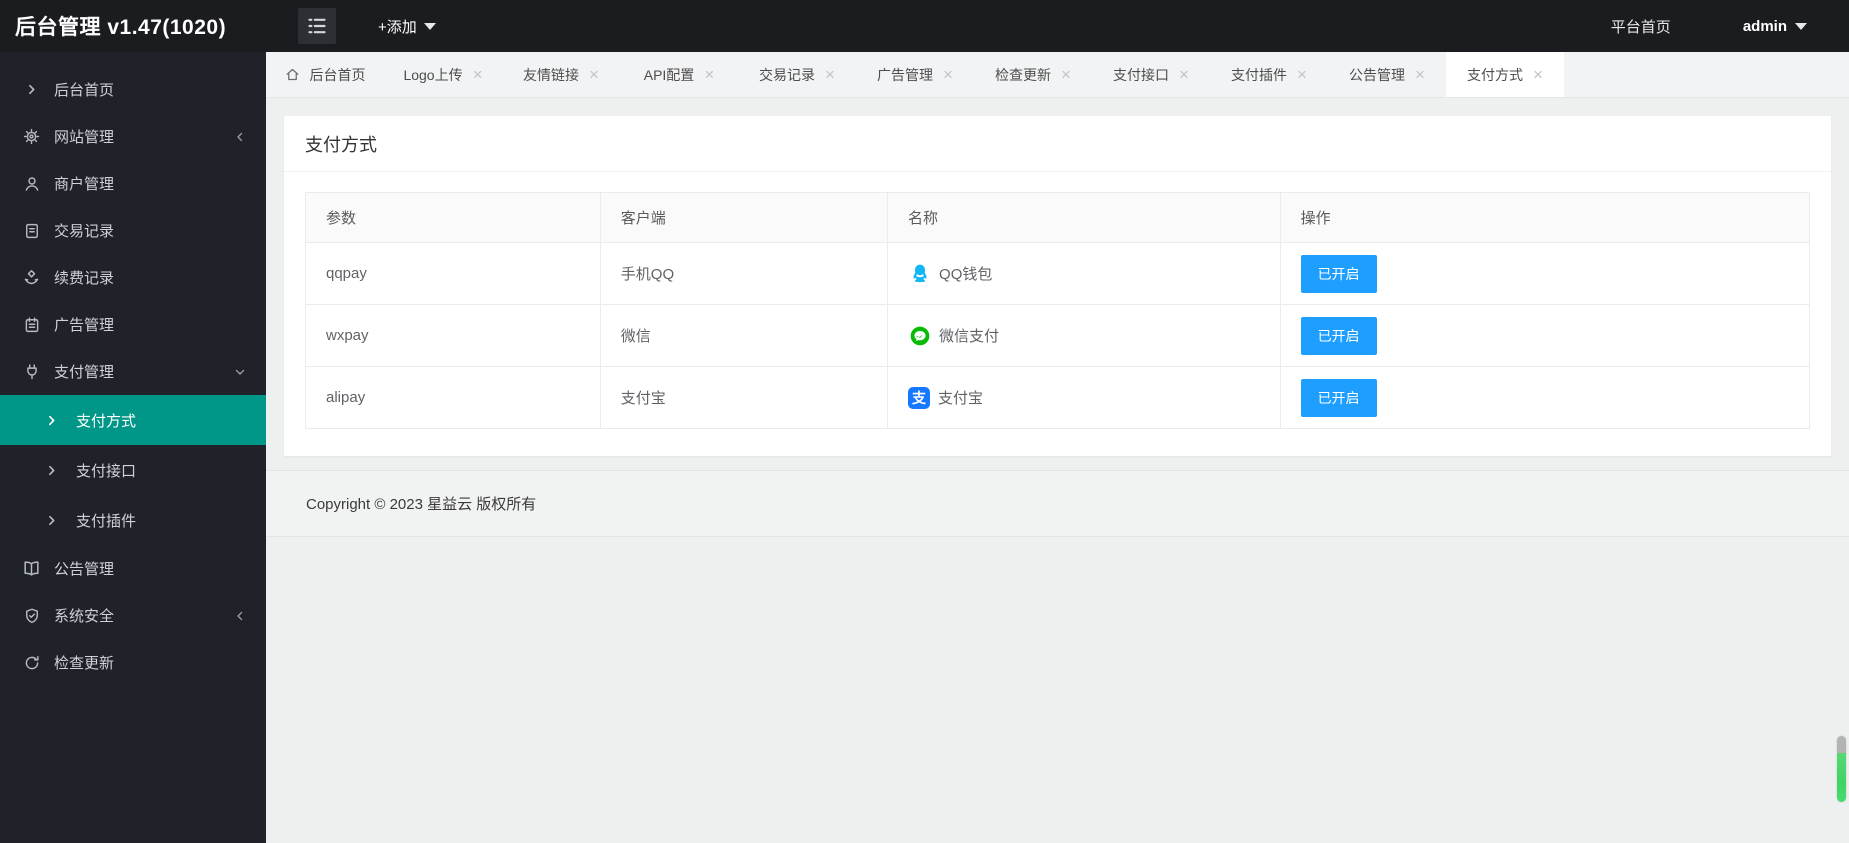  I want to click on tab-transaction-records: 交易记录 ×, so click(797, 74).